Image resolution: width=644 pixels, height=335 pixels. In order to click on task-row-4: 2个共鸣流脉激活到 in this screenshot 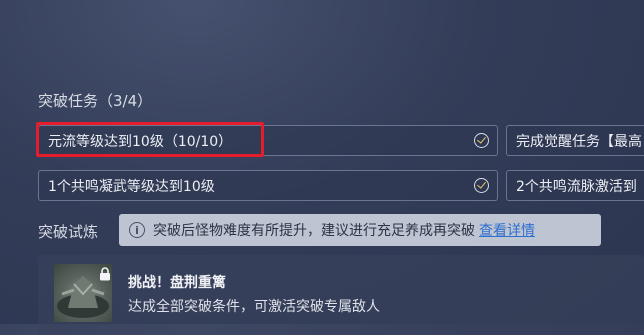, I will do `click(575, 185)`.